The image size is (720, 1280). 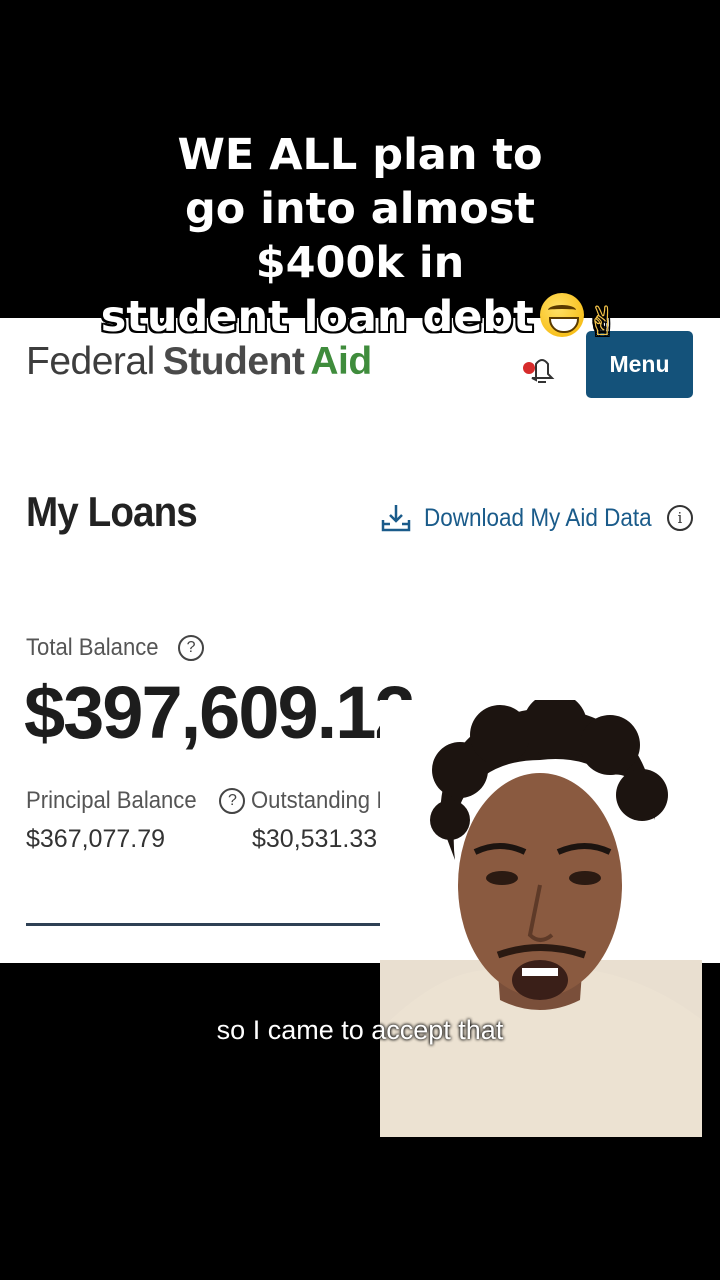 What do you see at coordinates (360, 1030) in the screenshot?
I see `caption-subtitle: so I came to accept that` at bounding box center [360, 1030].